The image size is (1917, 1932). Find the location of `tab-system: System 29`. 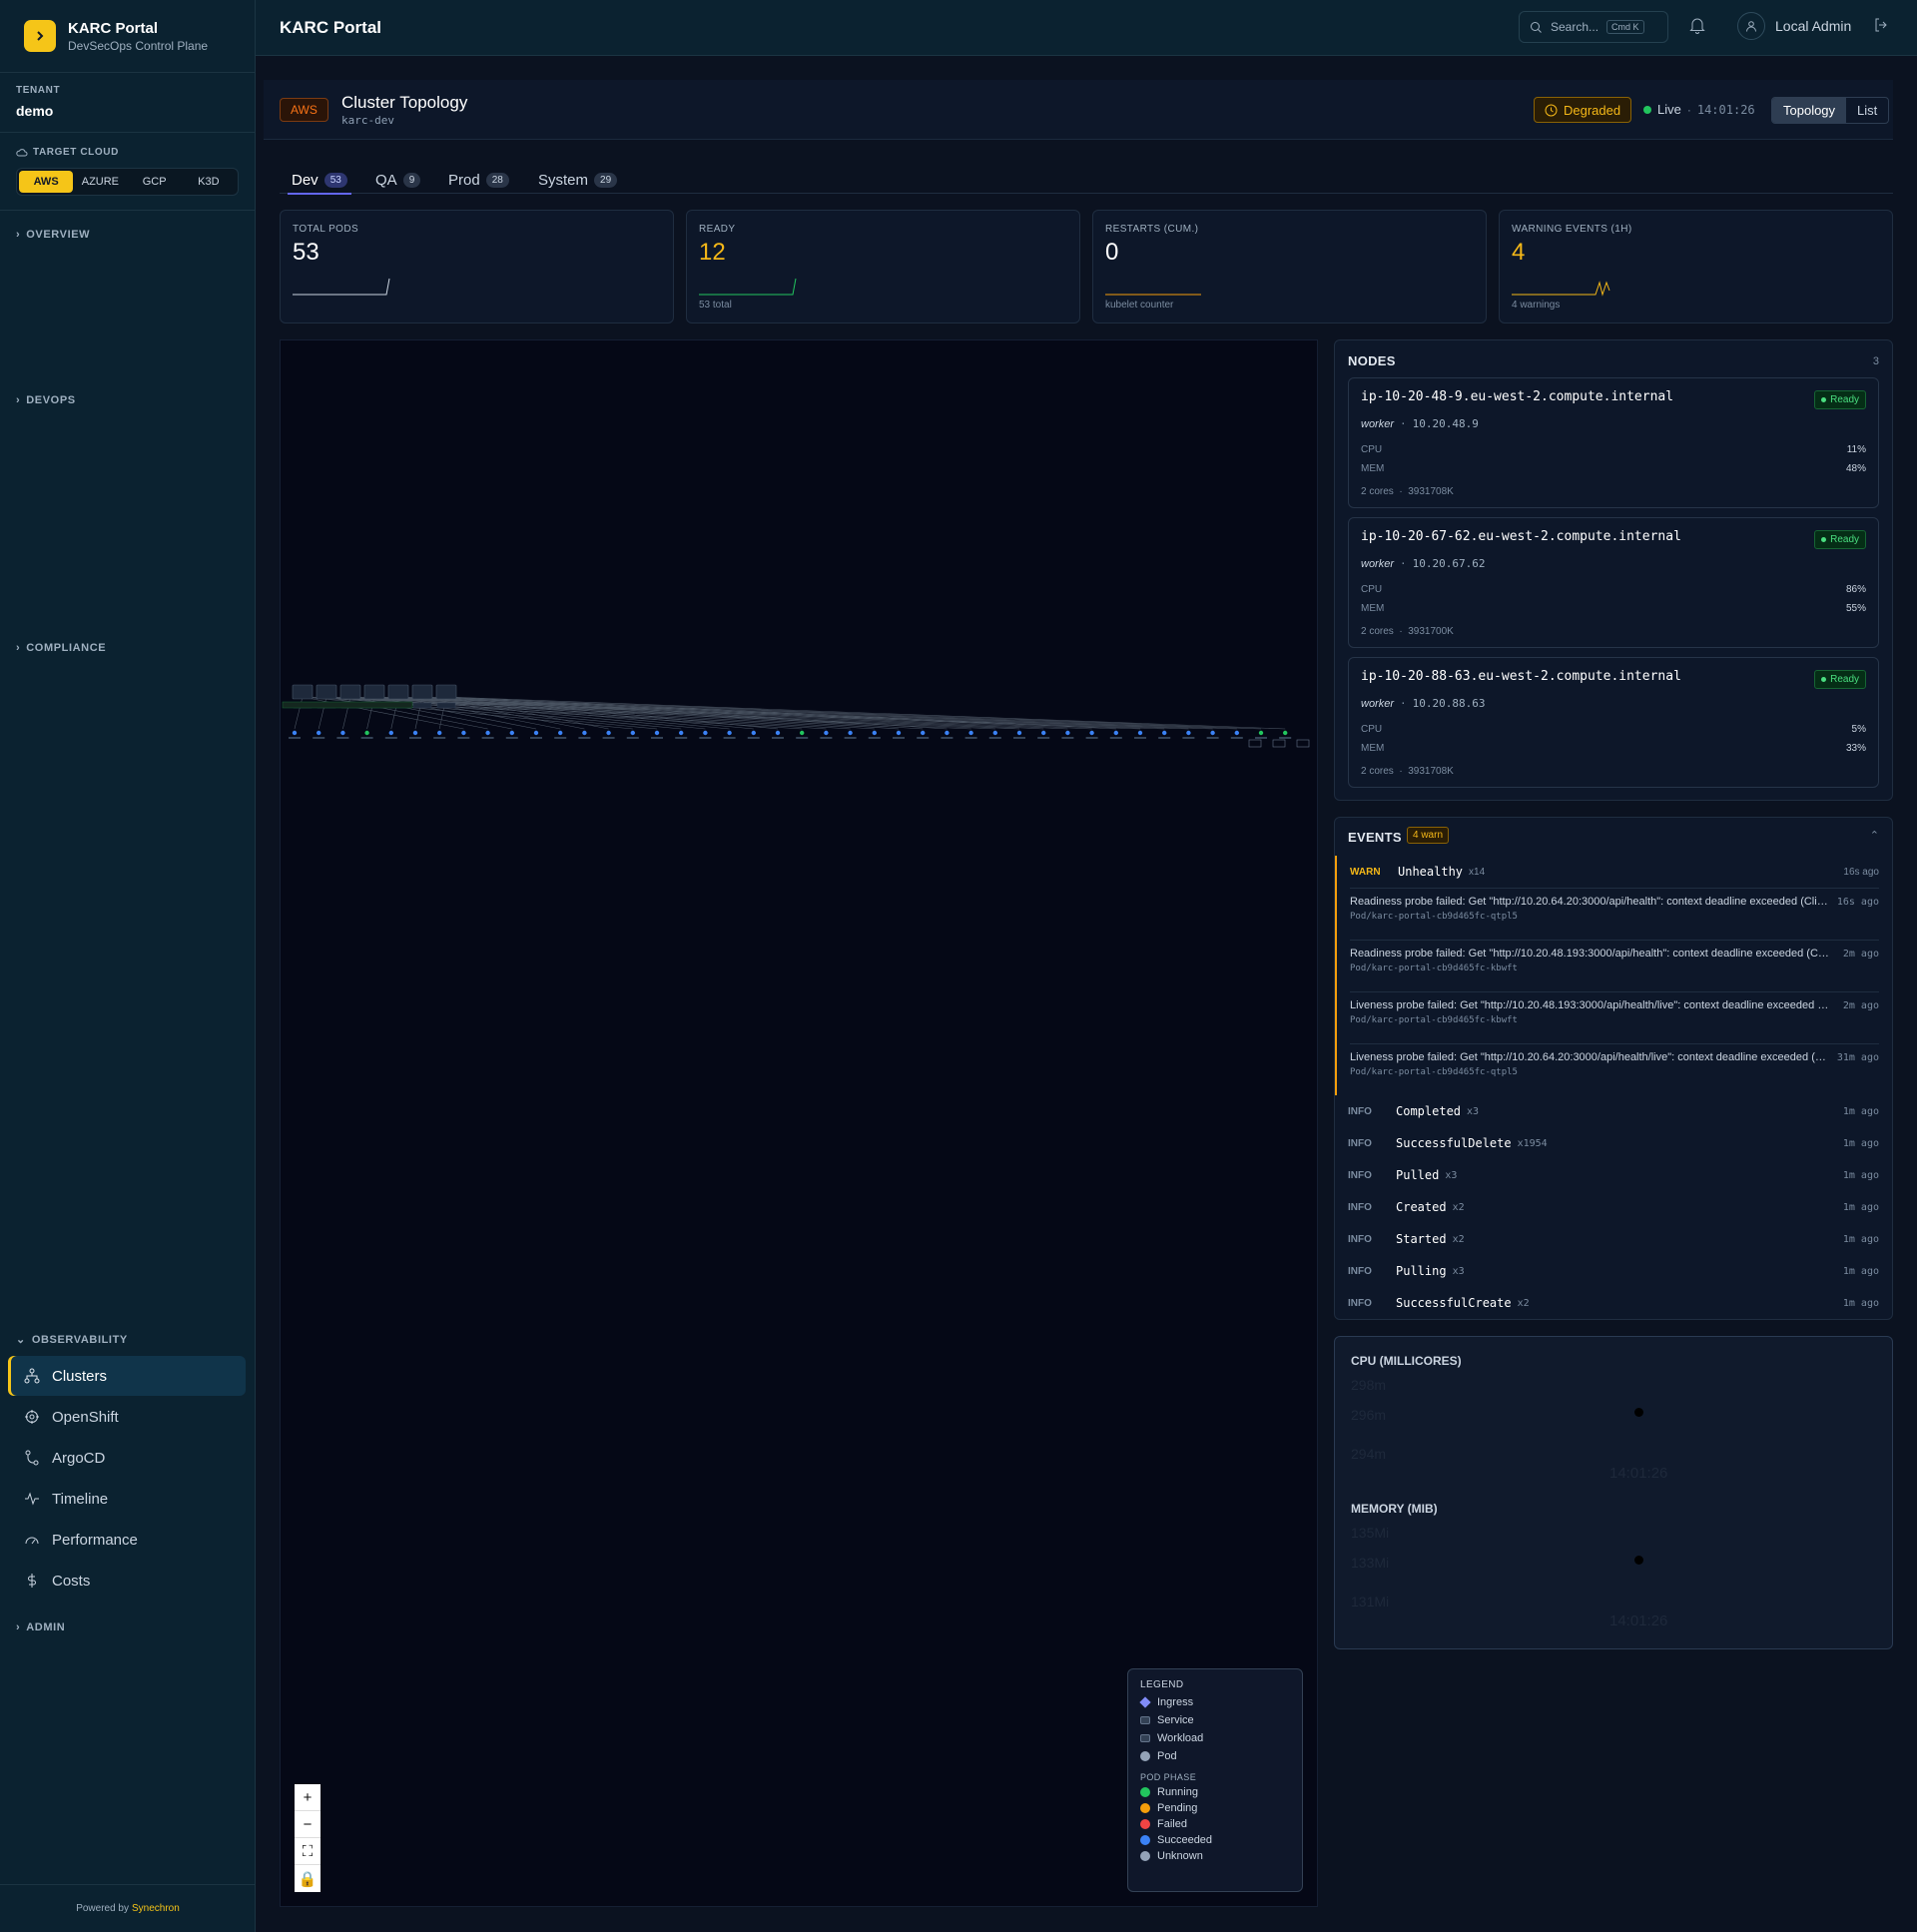

tab-system: System 29 is located at coordinates (578, 180).